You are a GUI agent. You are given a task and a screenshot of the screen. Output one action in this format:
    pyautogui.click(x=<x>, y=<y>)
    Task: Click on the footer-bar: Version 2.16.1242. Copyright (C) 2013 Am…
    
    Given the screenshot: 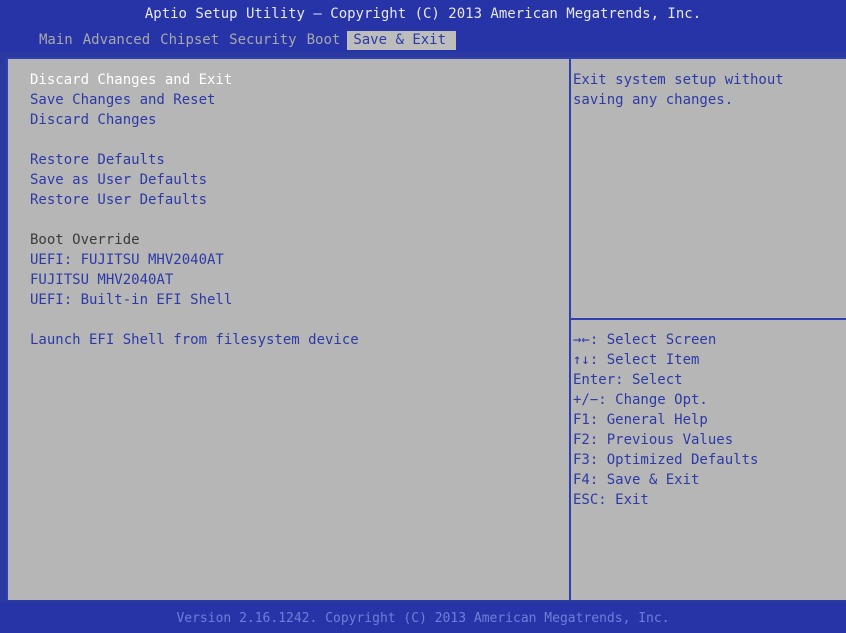 What is the action you would take?
    pyautogui.click(x=423, y=618)
    